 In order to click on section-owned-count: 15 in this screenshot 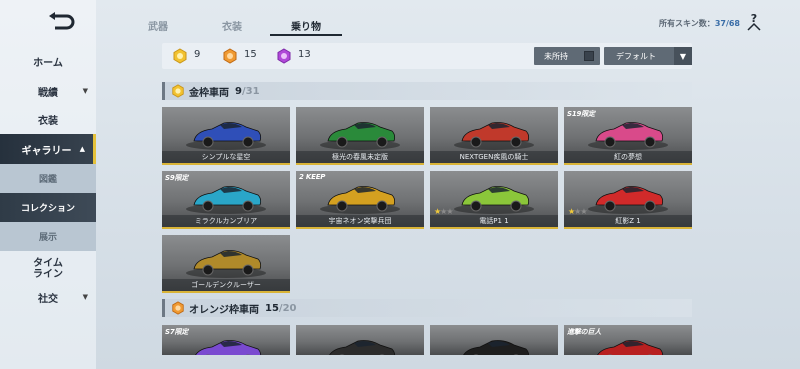, I will do `click(272, 308)`.